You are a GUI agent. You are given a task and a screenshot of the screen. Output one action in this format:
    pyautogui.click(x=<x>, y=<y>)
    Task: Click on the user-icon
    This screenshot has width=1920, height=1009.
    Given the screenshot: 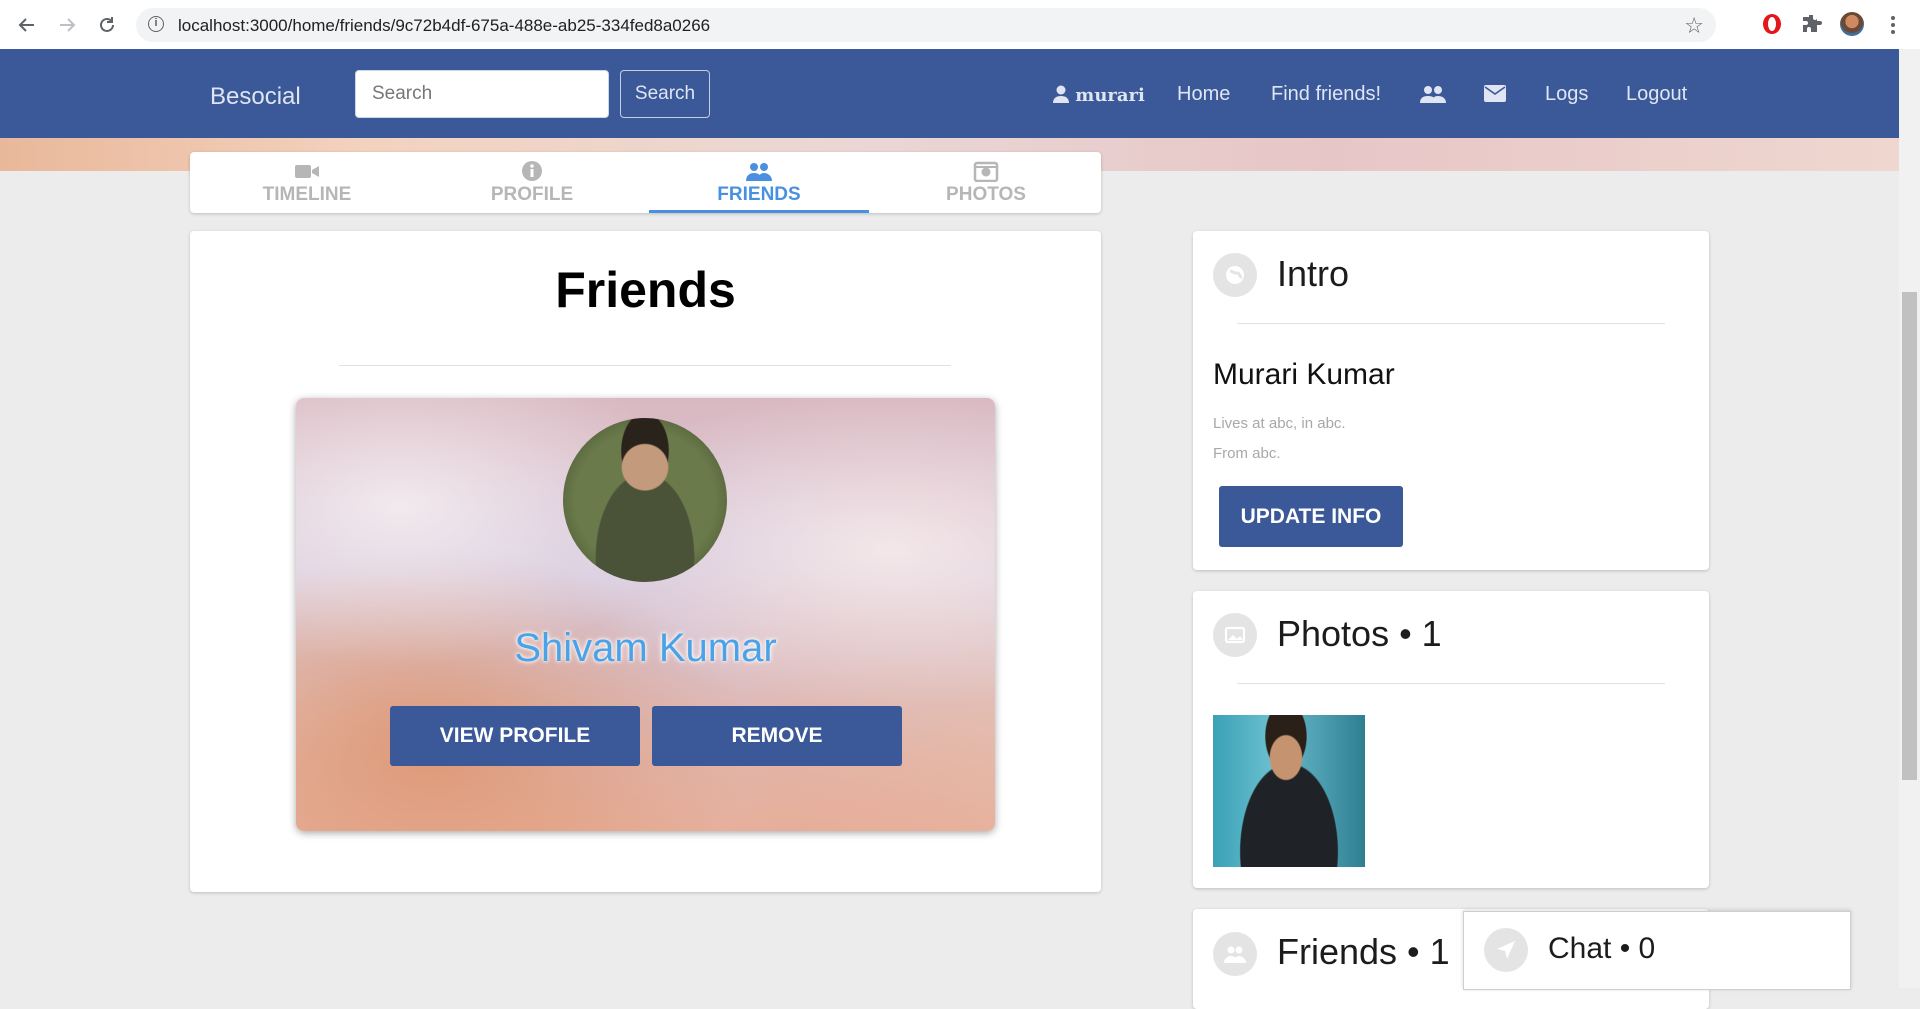 What is the action you would take?
    pyautogui.click(x=1061, y=94)
    